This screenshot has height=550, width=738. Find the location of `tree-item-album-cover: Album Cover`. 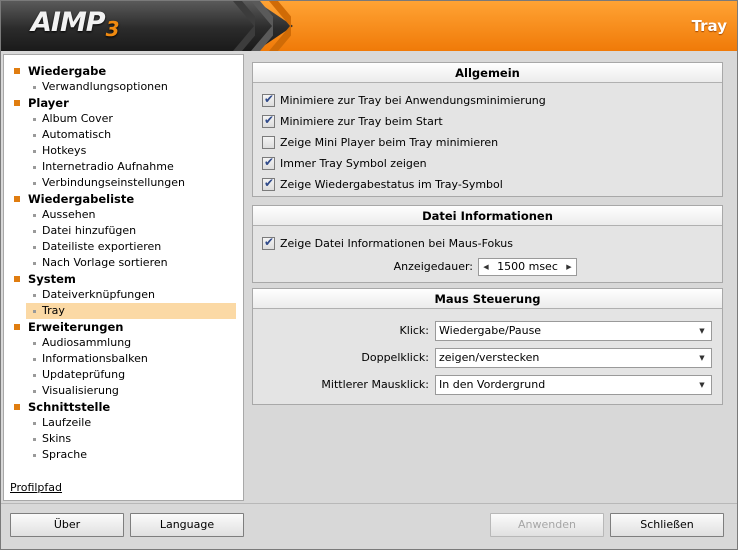

tree-item-album-cover: Album Cover is located at coordinates (131, 119).